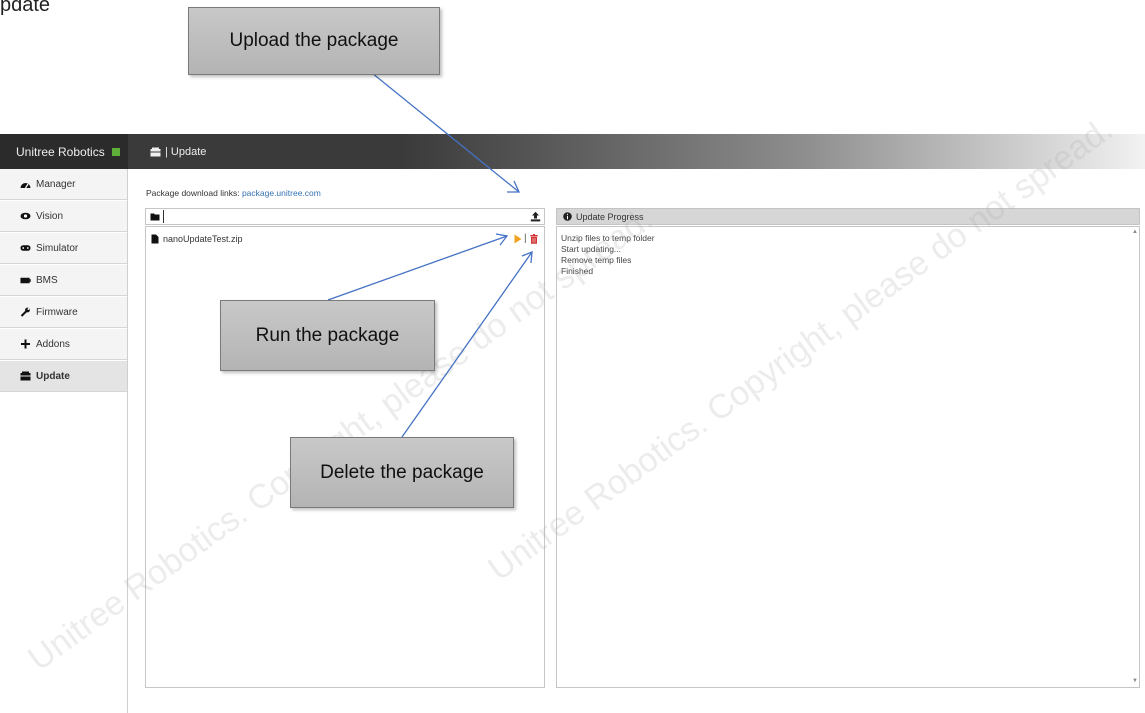 Image resolution: width=1145 pixels, height=713 pixels. What do you see at coordinates (193, 193) in the screenshot?
I see `download-label: Package download links:` at bounding box center [193, 193].